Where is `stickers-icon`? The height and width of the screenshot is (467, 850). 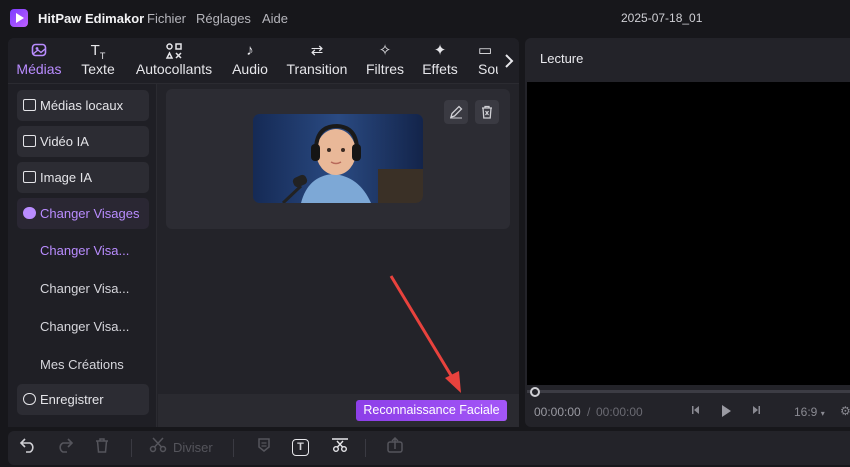 stickers-icon is located at coordinates (174, 49).